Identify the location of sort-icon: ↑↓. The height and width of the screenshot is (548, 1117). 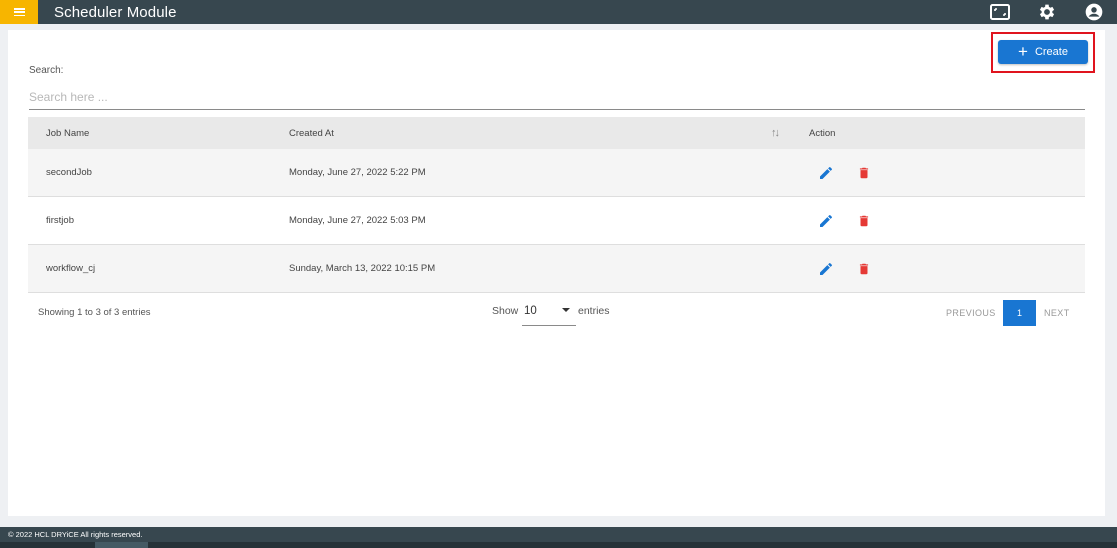
(775, 133).